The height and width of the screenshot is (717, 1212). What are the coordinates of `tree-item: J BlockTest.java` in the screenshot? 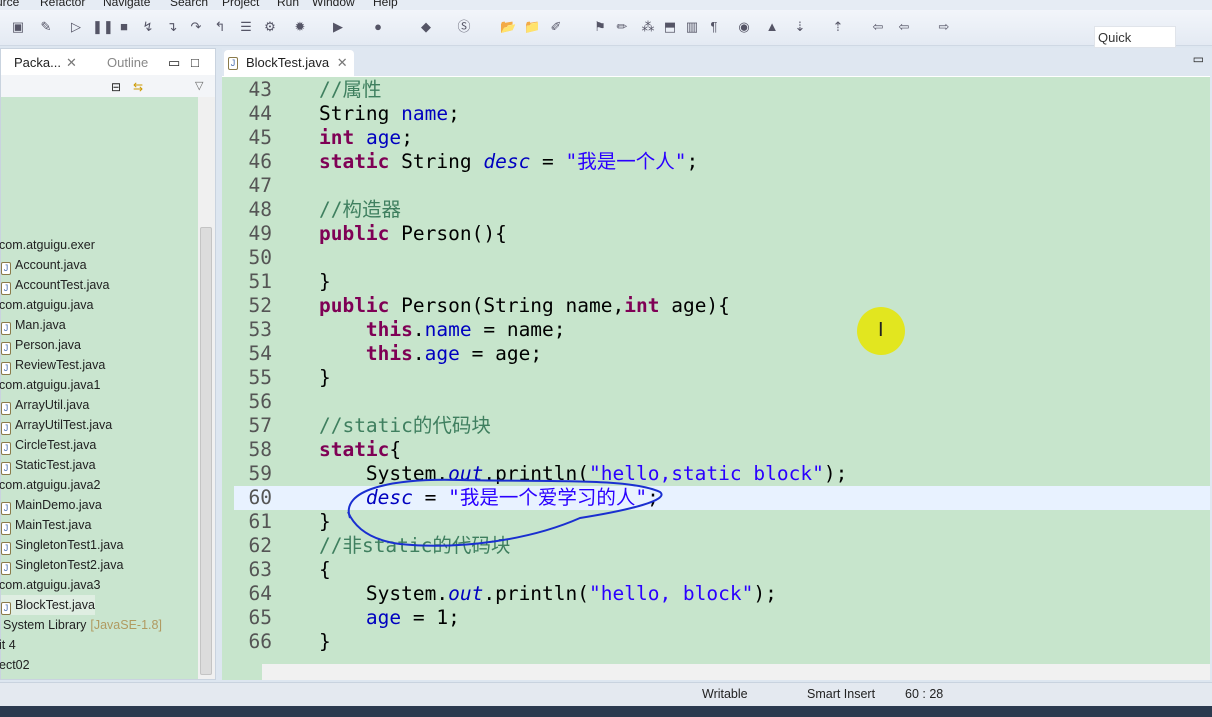 It's located at (48, 605).